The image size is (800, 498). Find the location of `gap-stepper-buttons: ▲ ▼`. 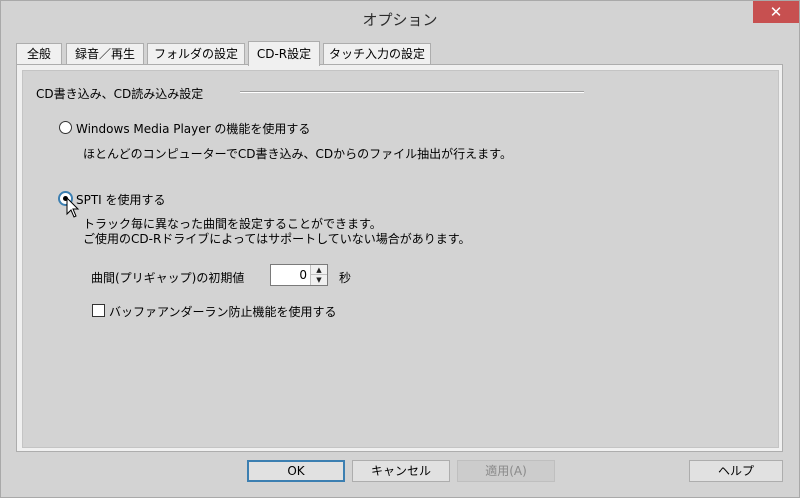

gap-stepper-buttons: ▲ ▼ is located at coordinates (318, 275).